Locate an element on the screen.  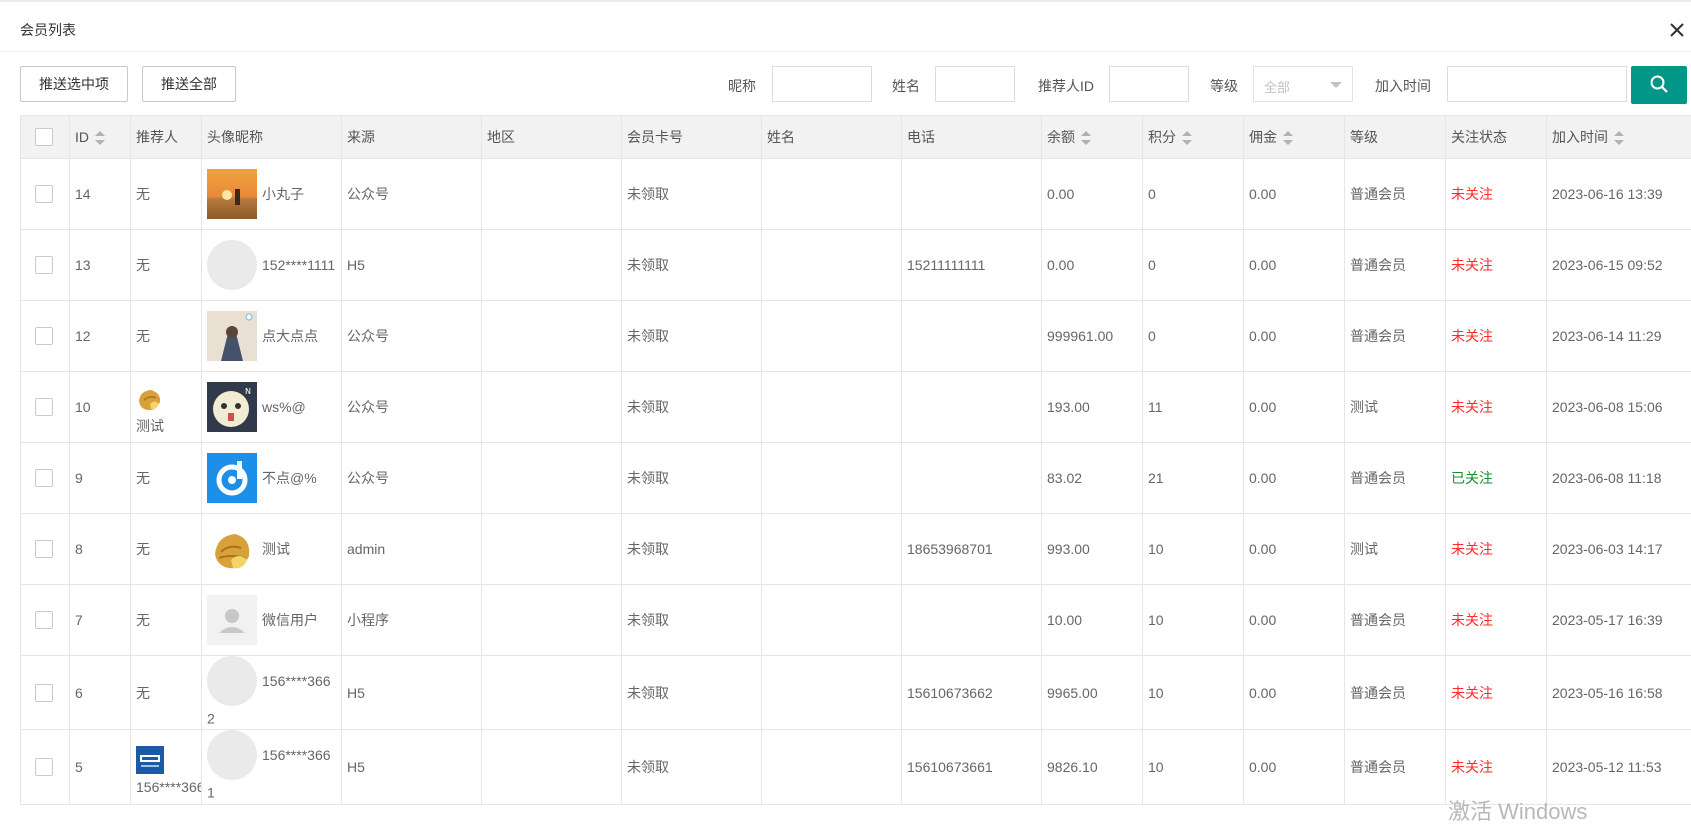
avatar-nick-cell: 微信用户 is located at coordinates (272, 620).